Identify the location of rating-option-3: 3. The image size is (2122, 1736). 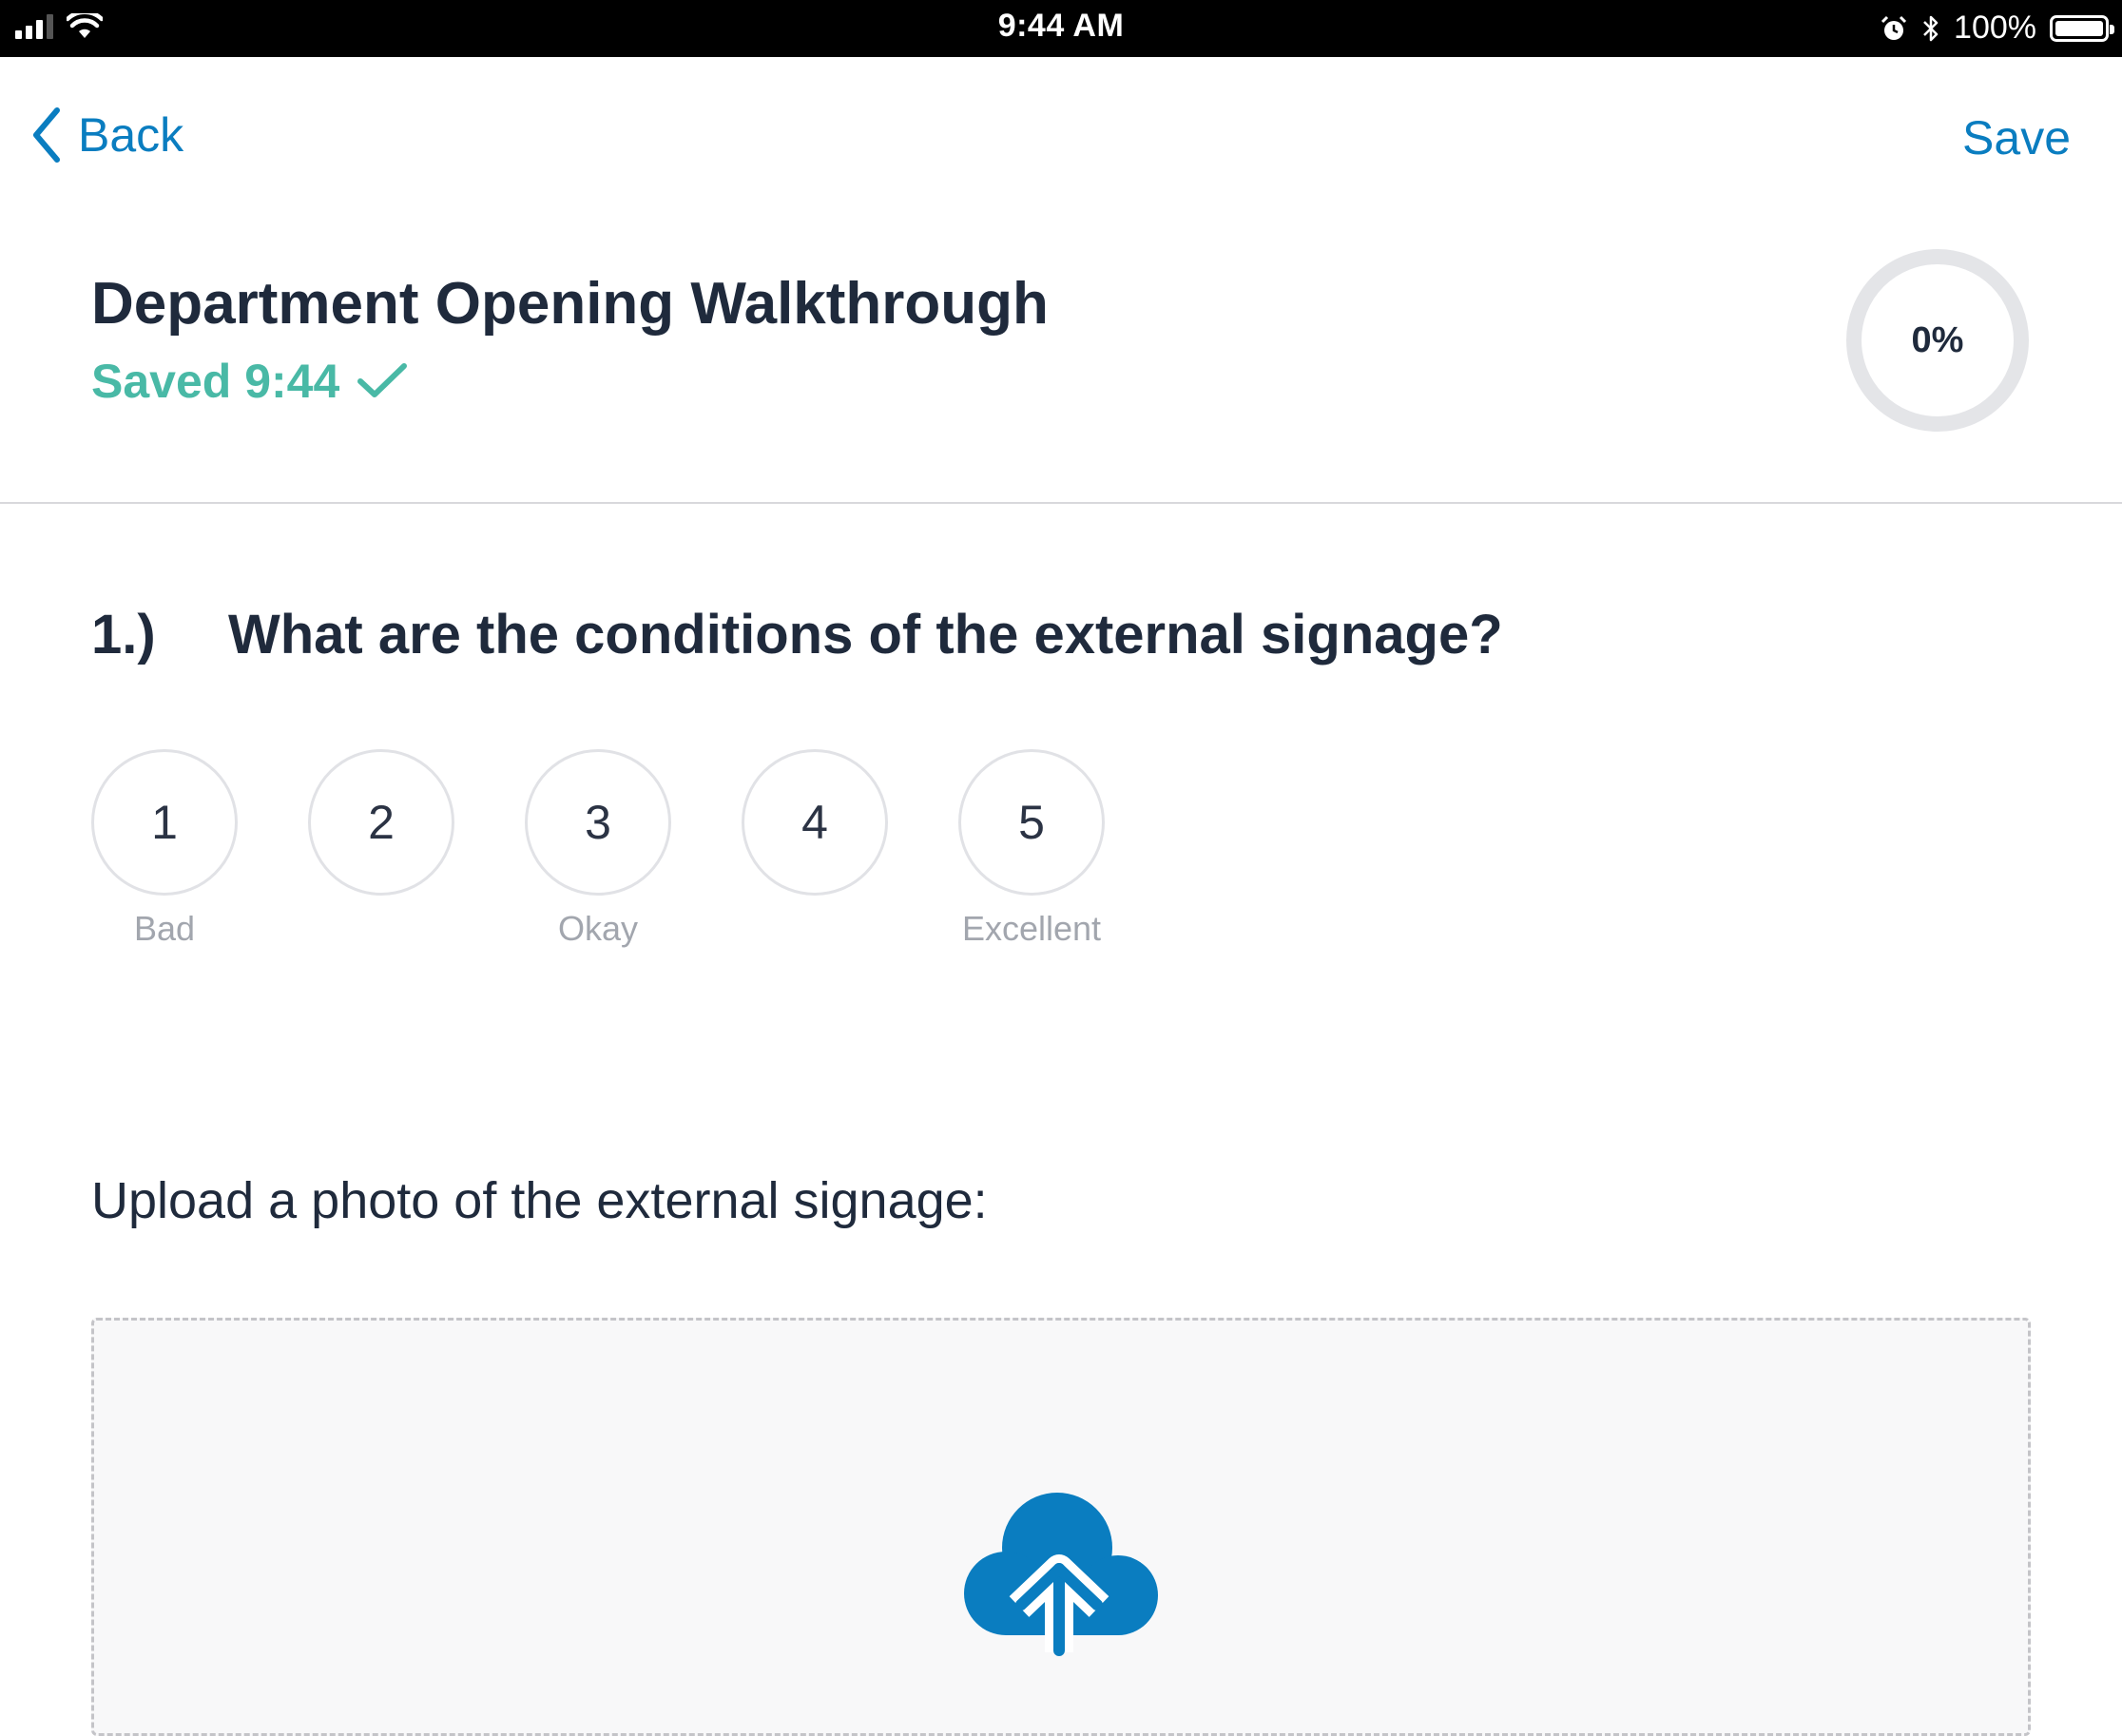
(598, 823).